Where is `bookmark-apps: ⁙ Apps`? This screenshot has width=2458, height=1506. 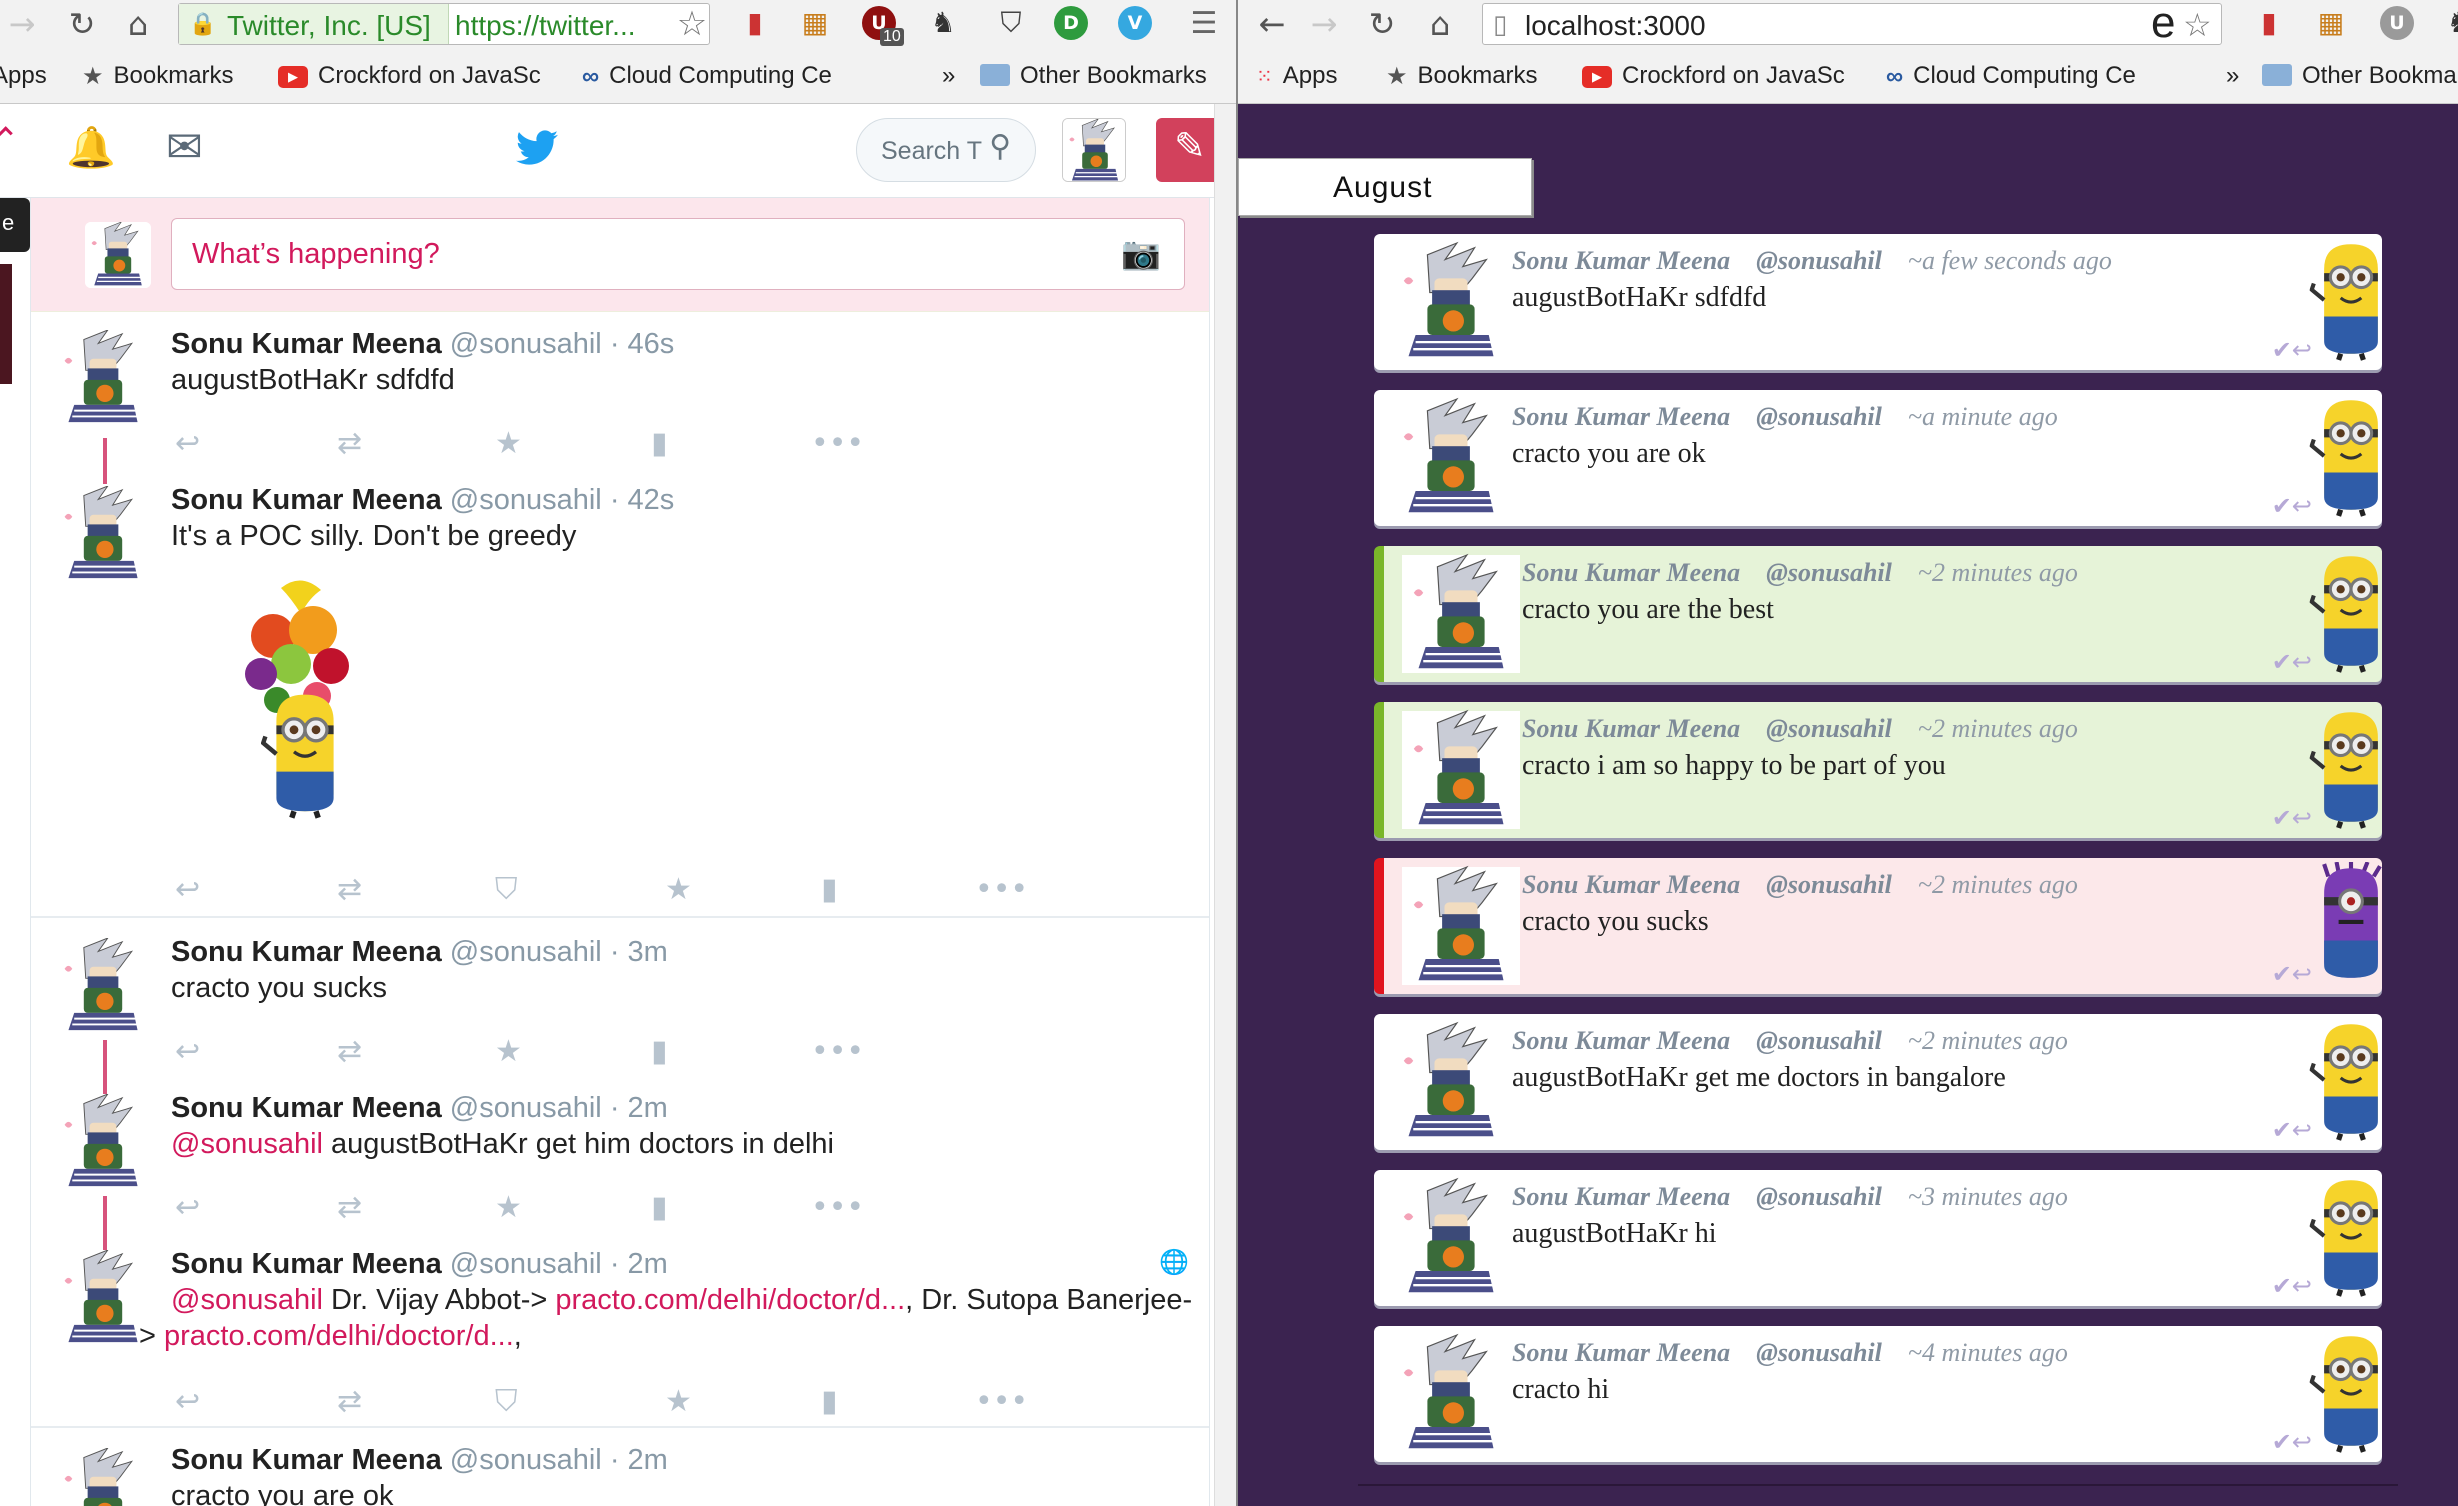
bookmark-apps: ⁙ Apps is located at coordinates (1296, 76).